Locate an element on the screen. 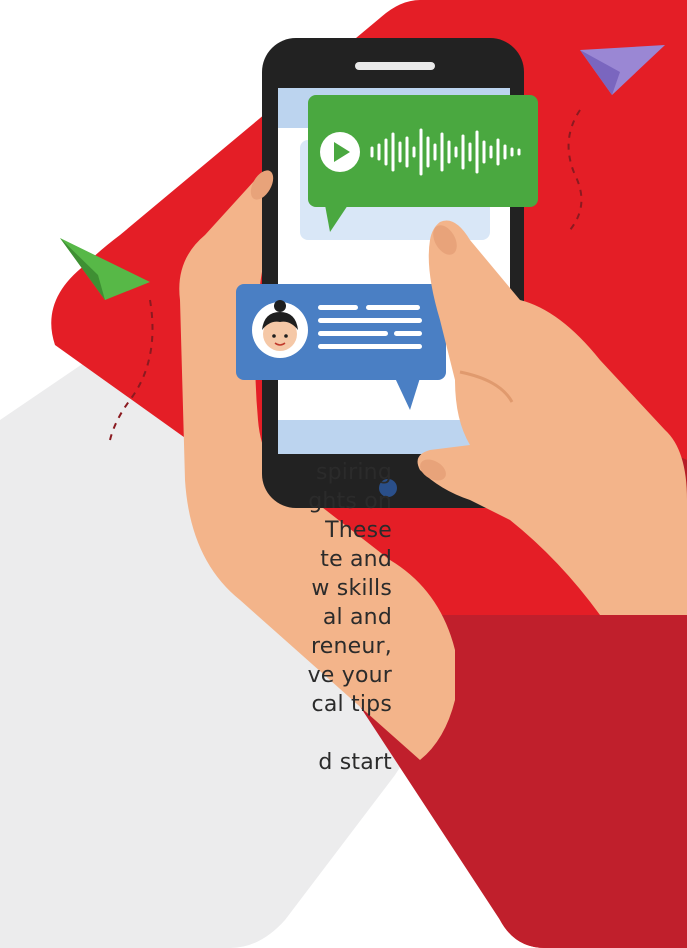 This screenshot has height=948, width=687. article-line: te and is located at coordinates (356, 559).